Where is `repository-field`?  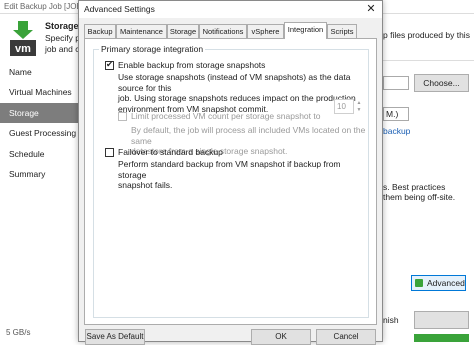
repository-field is located at coordinates (396, 83).